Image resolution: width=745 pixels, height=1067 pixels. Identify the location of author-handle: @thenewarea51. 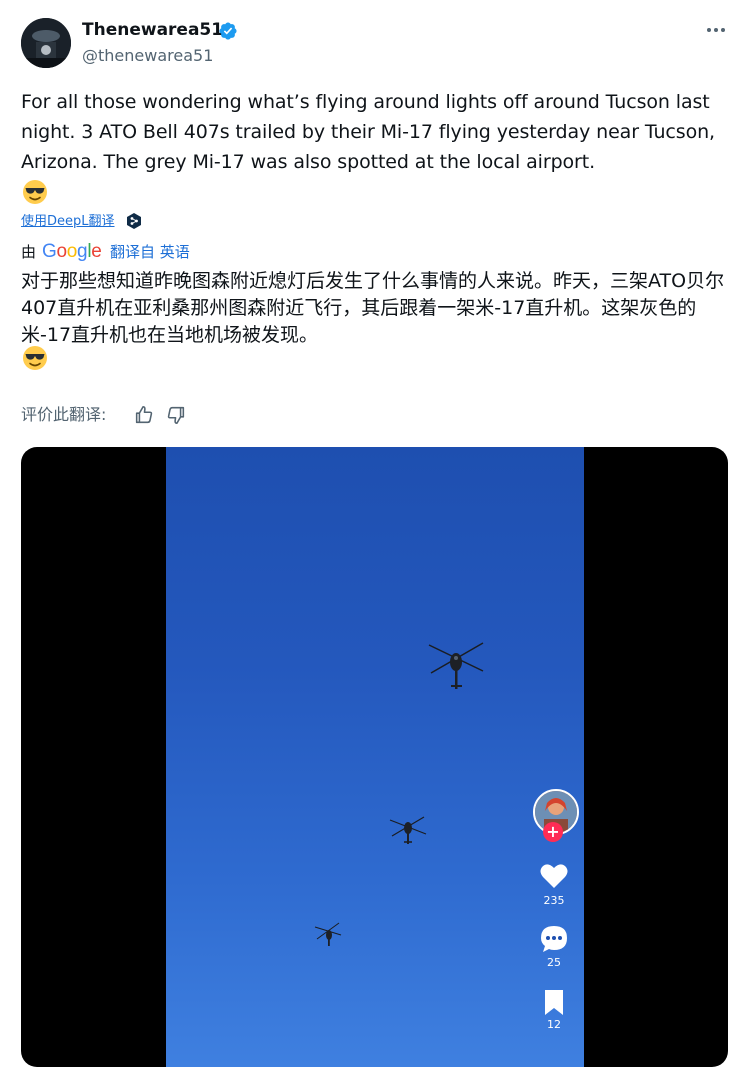
(147, 56).